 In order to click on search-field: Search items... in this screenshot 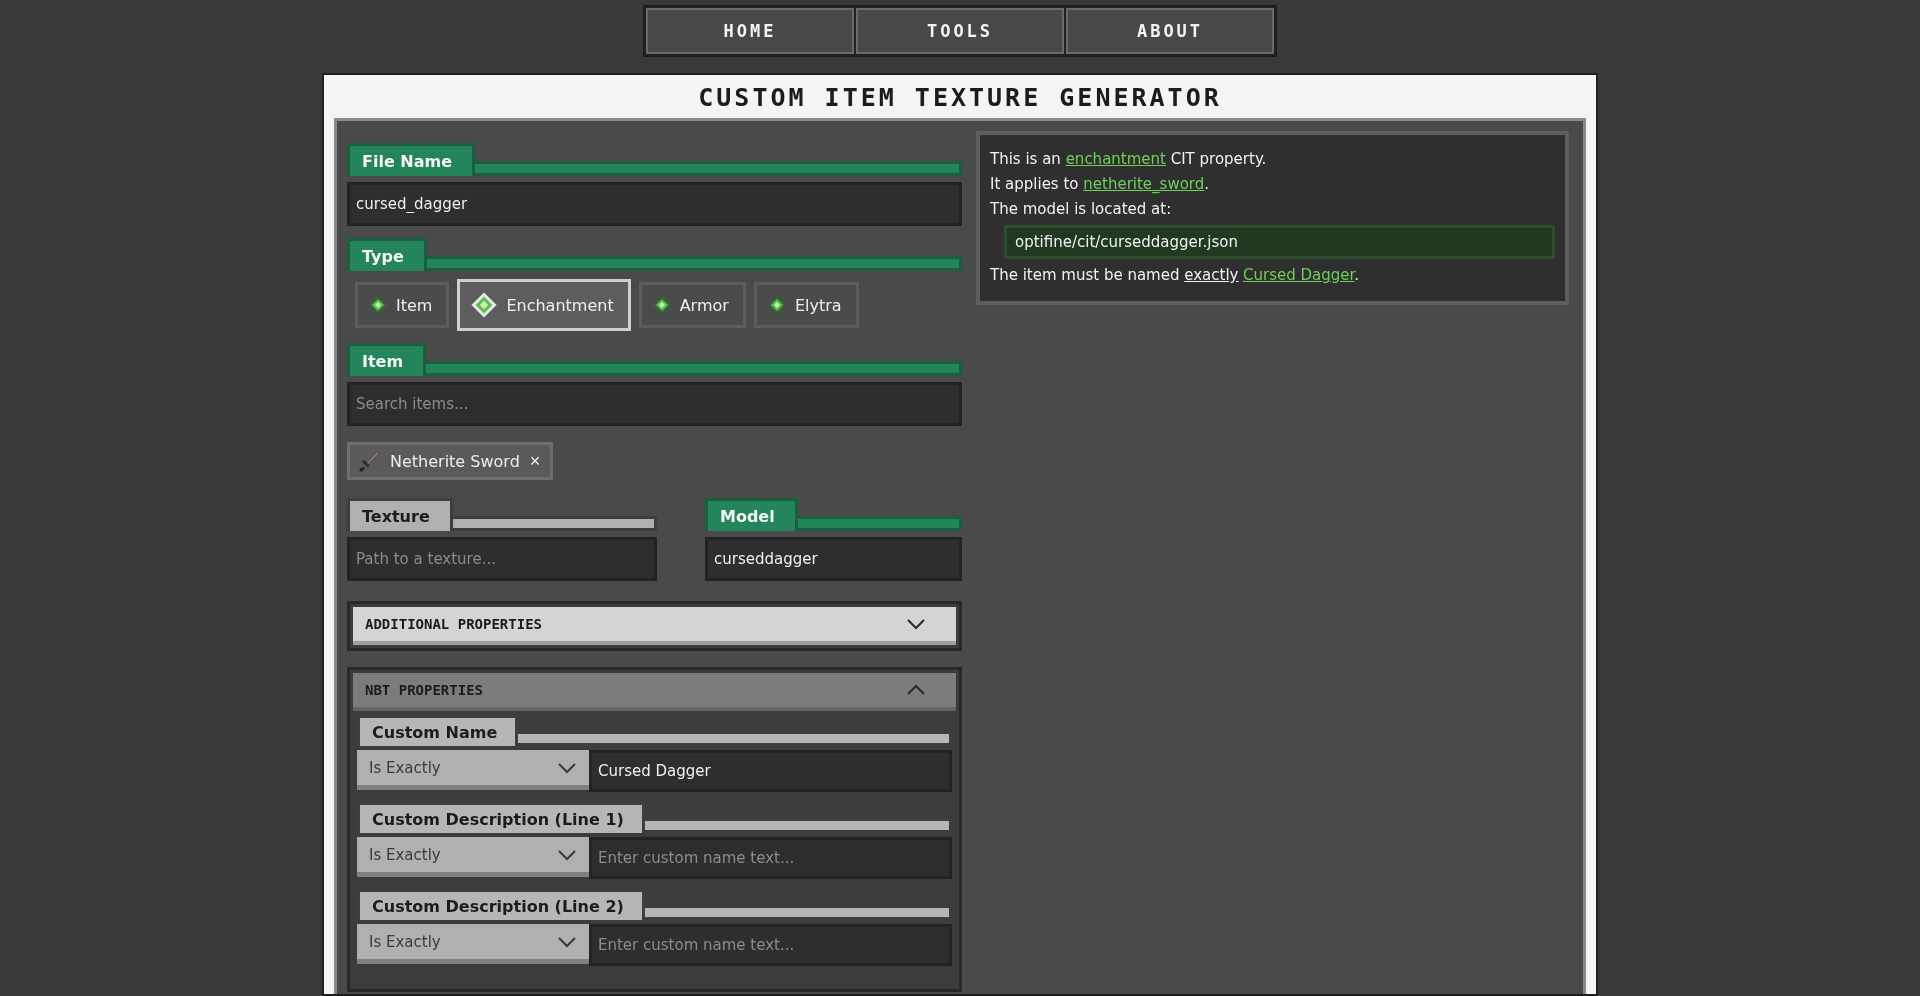, I will do `click(654, 404)`.